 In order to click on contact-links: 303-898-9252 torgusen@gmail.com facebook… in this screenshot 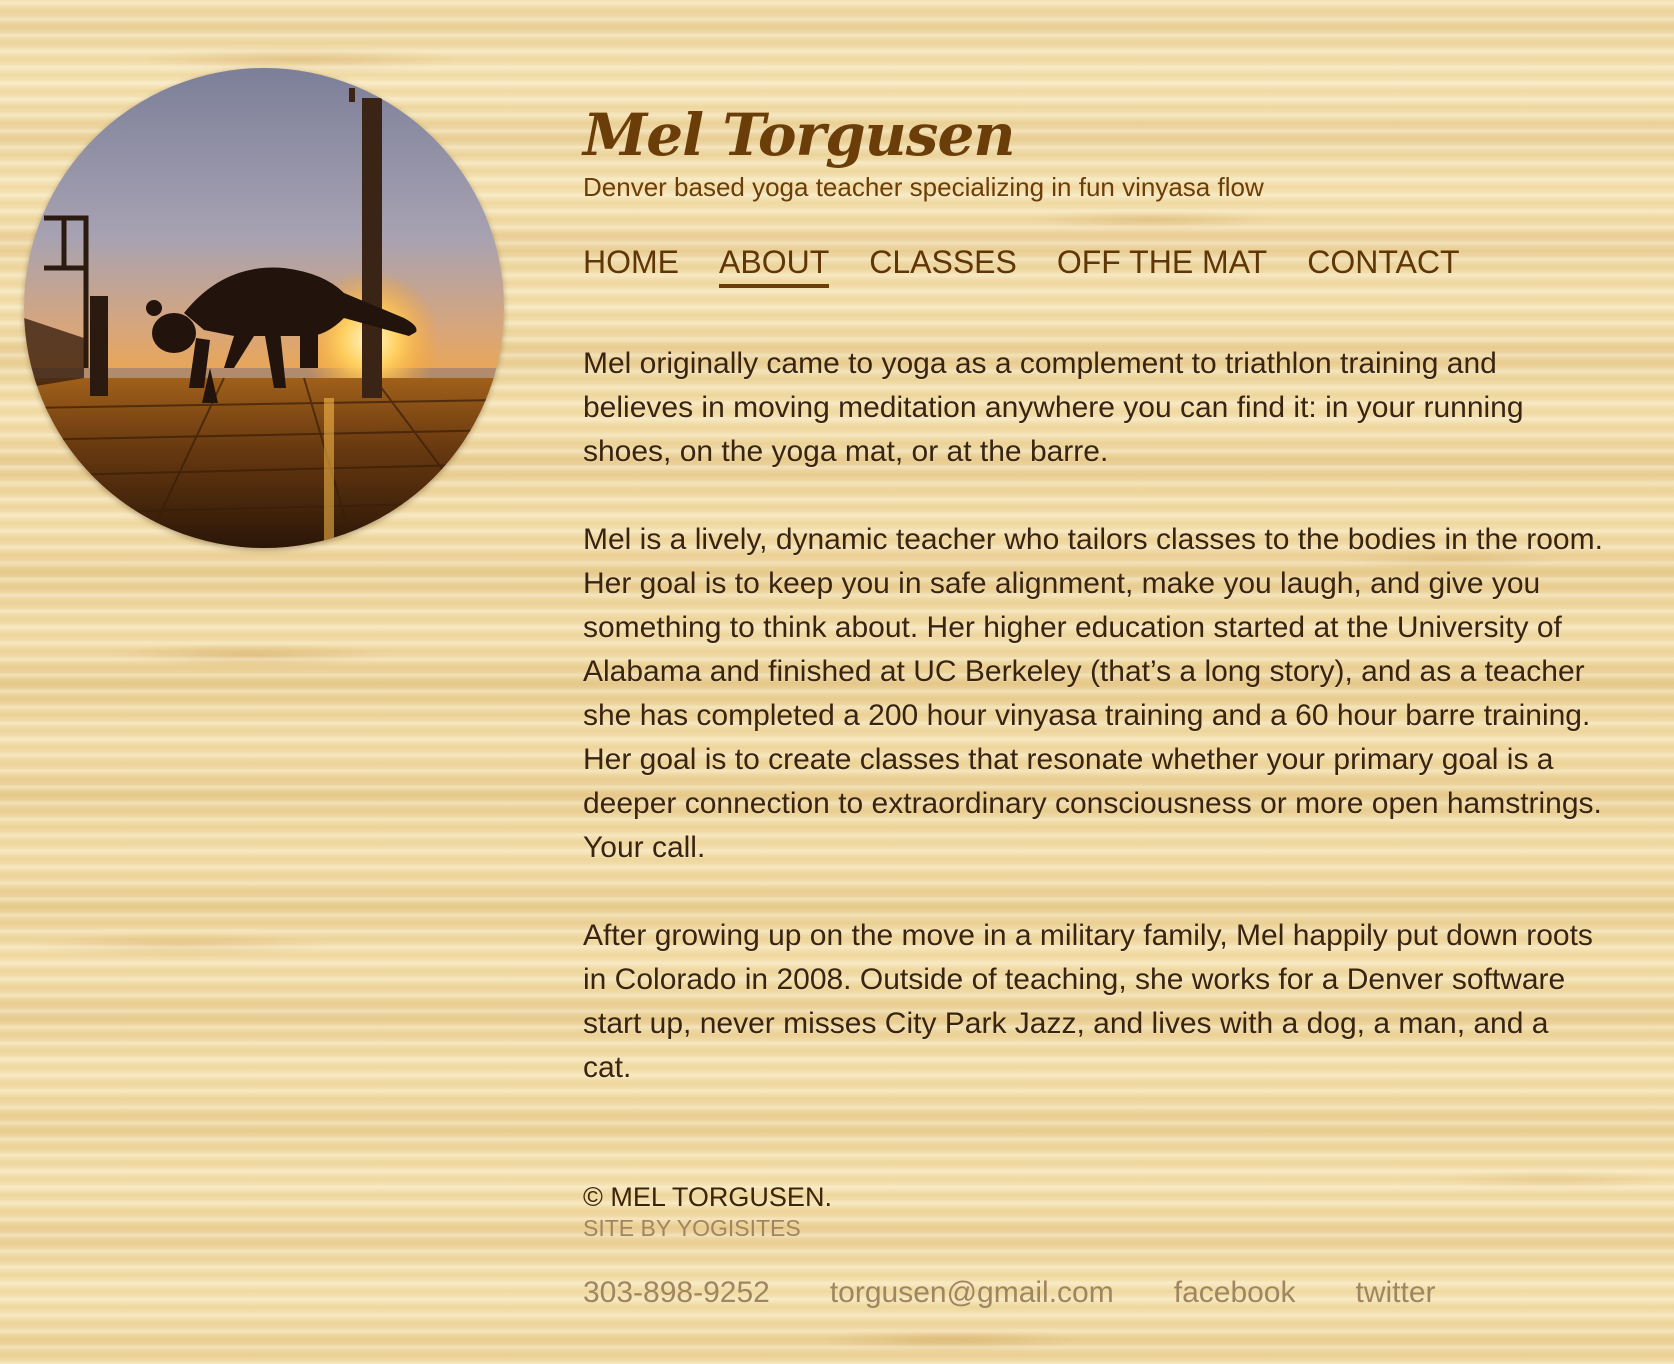, I will do `click(1093, 1293)`.